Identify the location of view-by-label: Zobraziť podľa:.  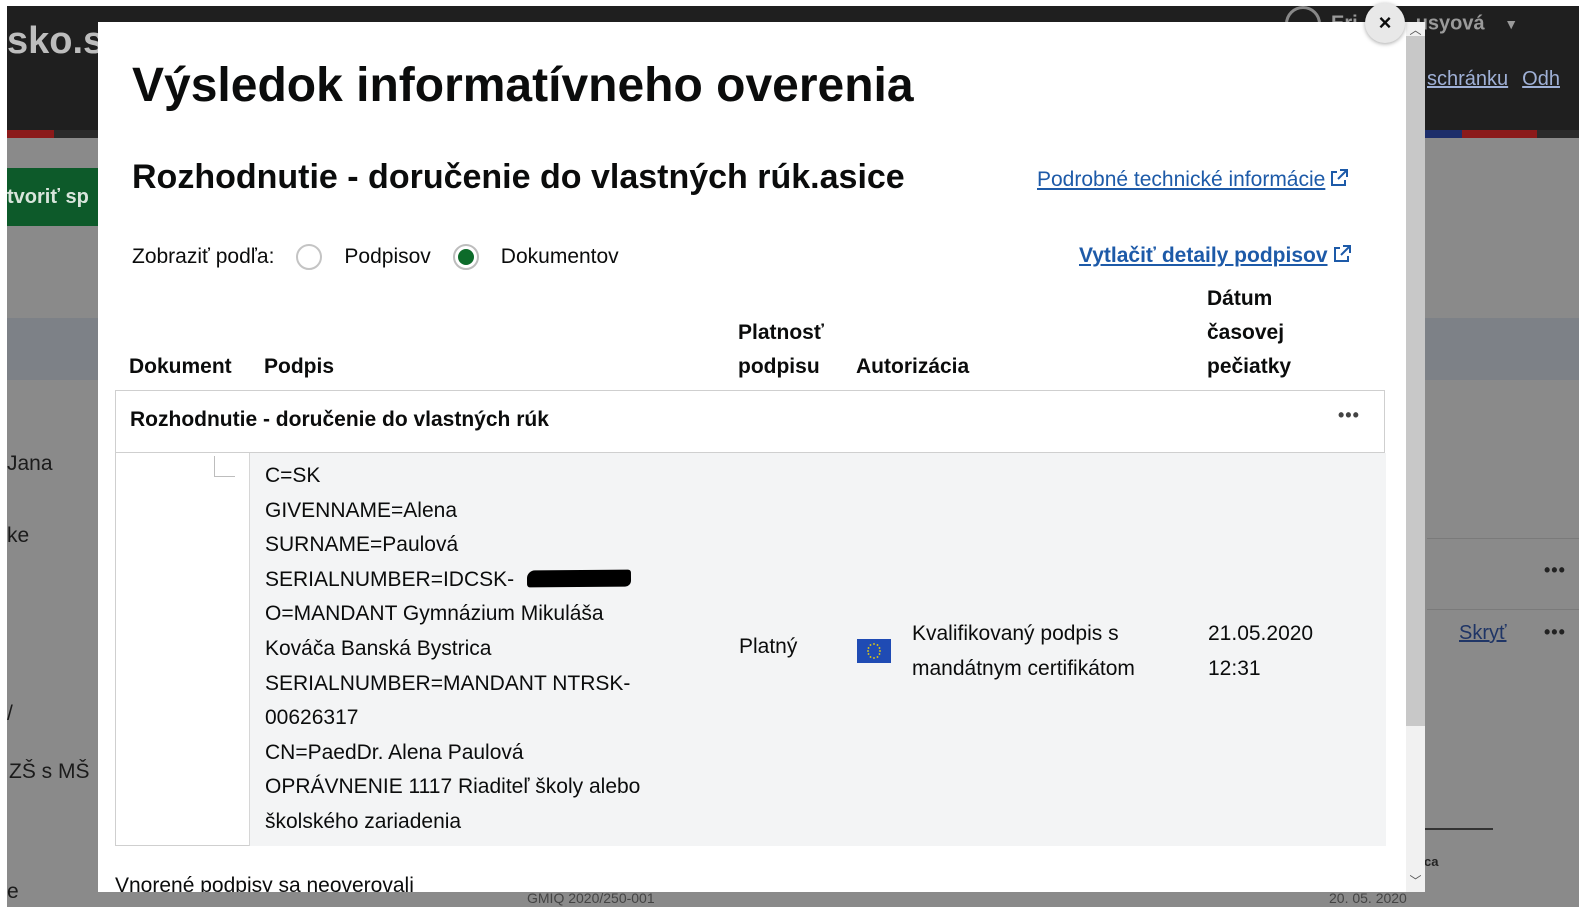
(203, 256).